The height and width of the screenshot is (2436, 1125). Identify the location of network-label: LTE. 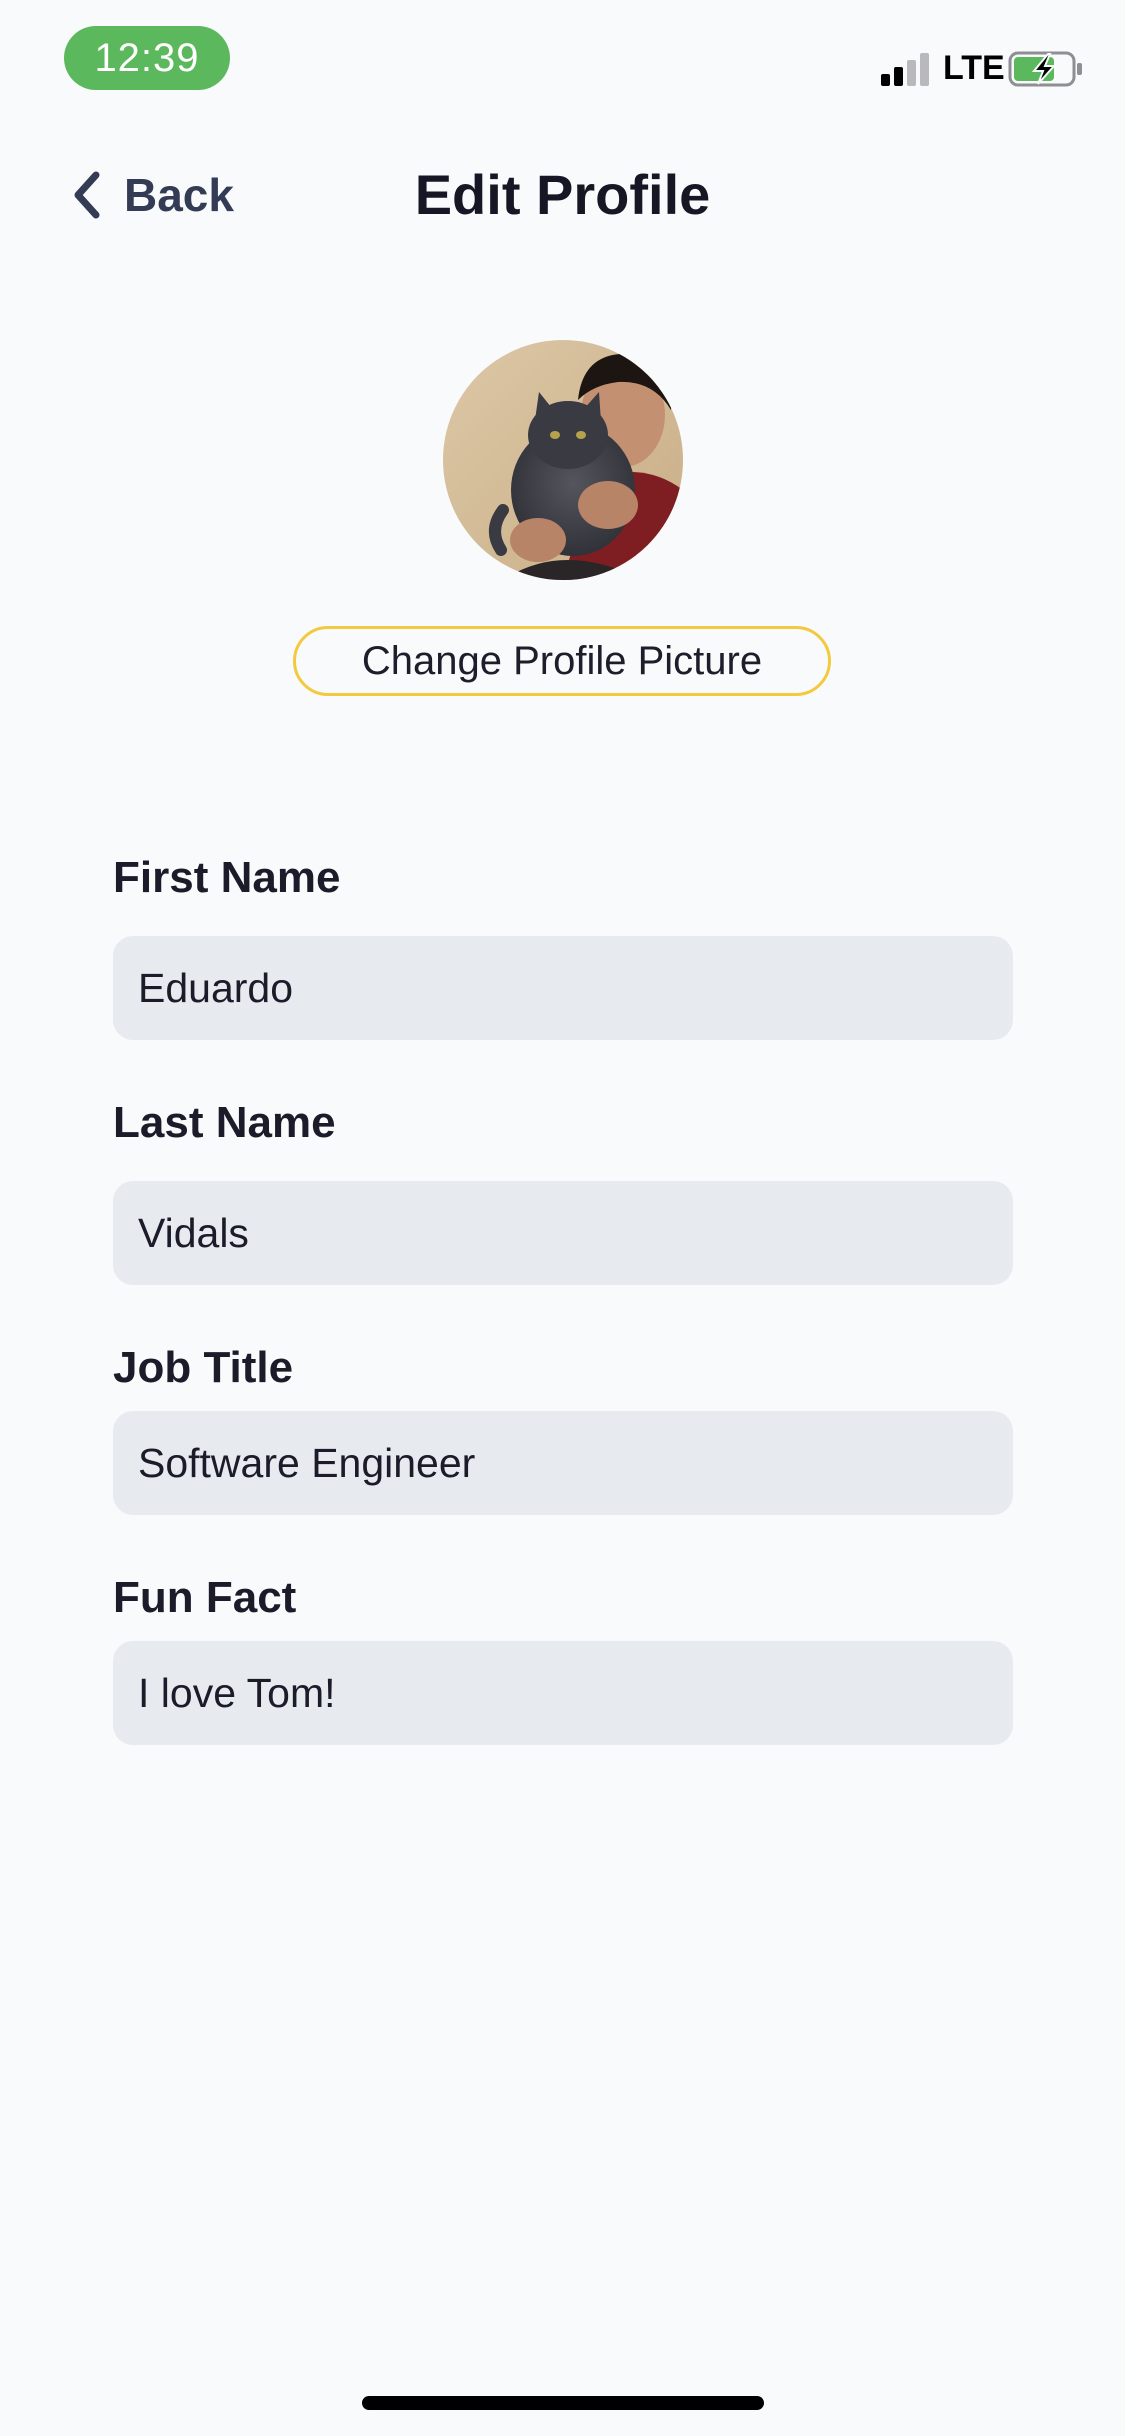
(974, 68).